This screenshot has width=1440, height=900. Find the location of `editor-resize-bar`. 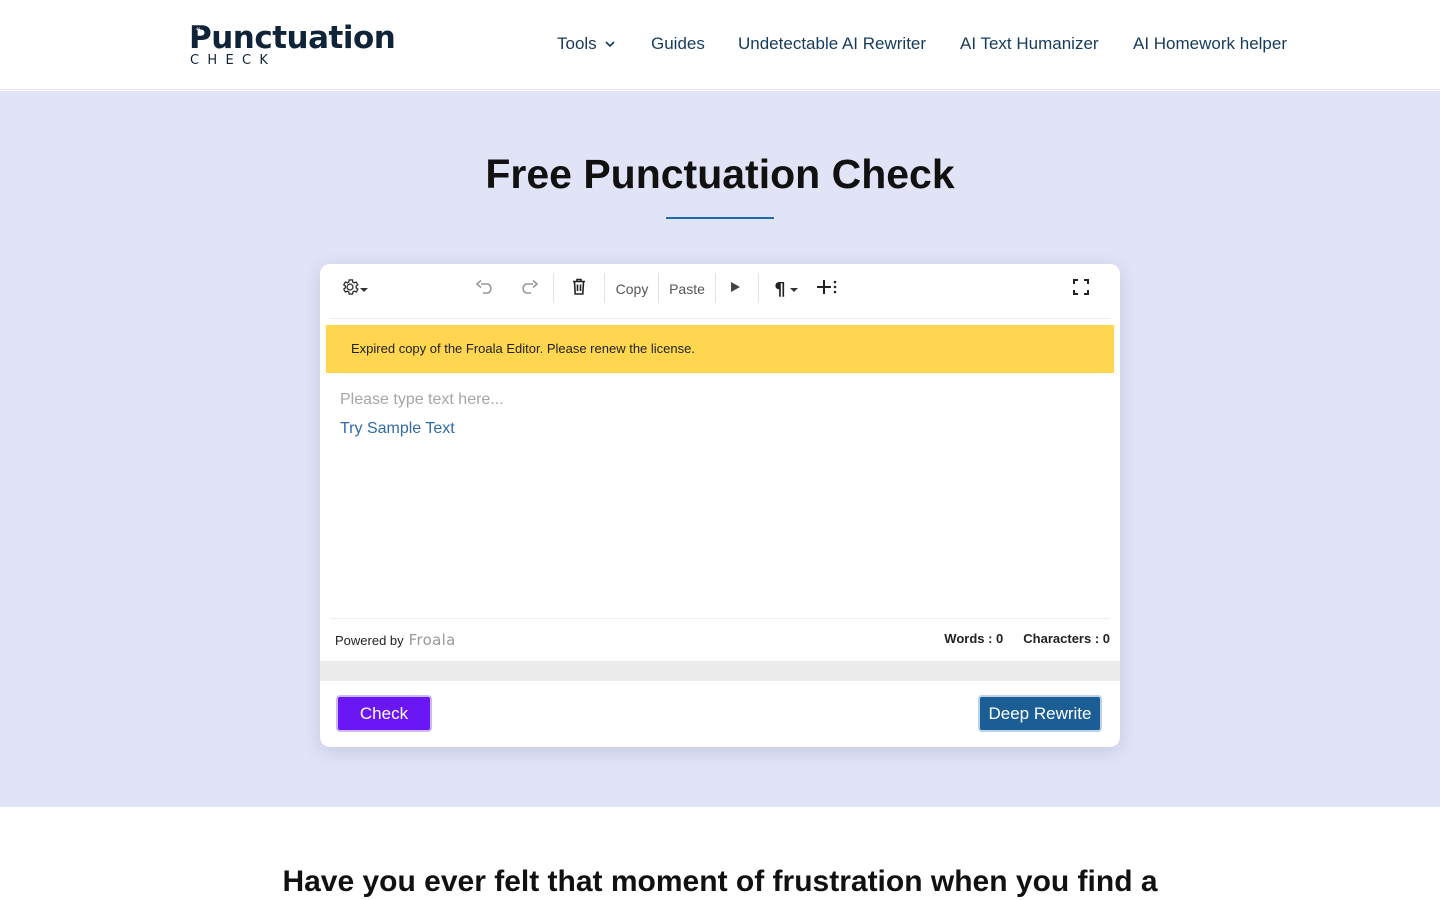

editor-resize-bar is located at coordinates (720, 671).